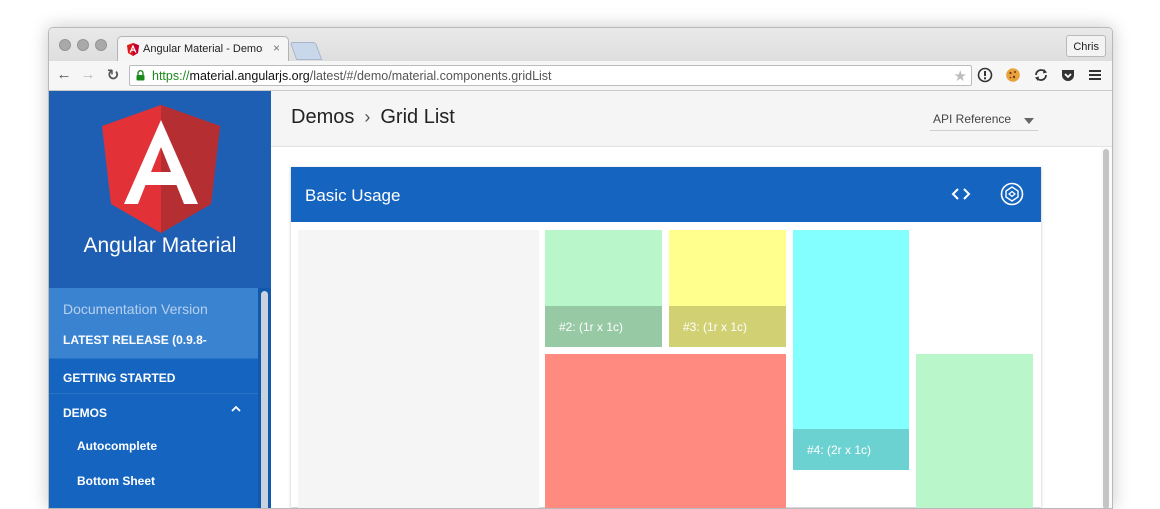 The width and height of the screenshot is (1160, 509). I want to click on back-arrow-icon: ←, so click(64, 74).